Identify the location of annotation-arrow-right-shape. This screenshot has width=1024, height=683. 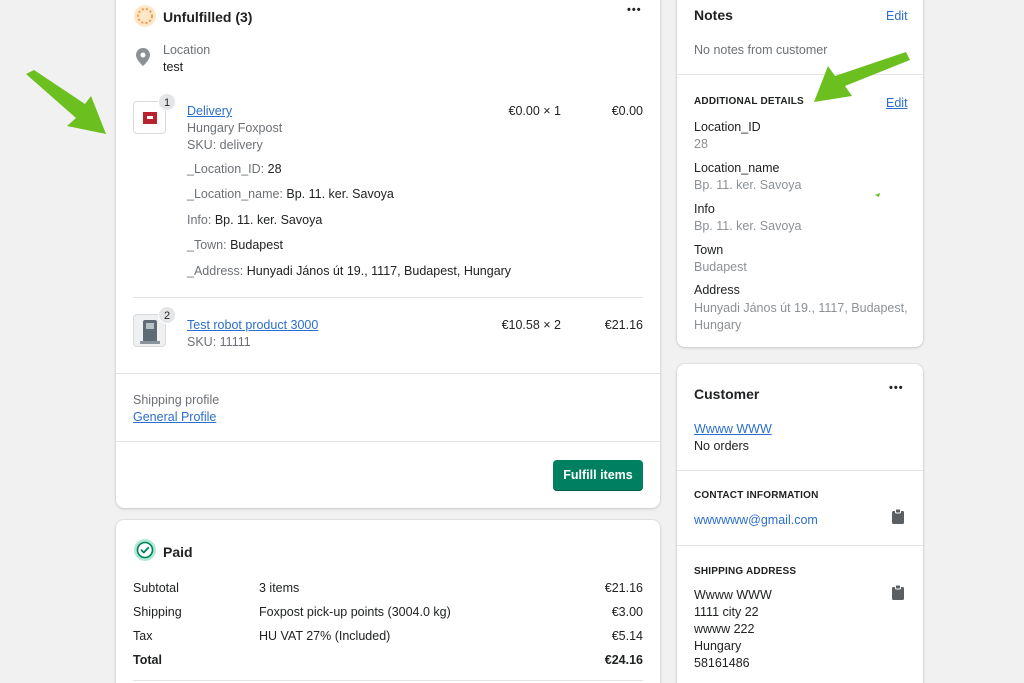
(862, 77).